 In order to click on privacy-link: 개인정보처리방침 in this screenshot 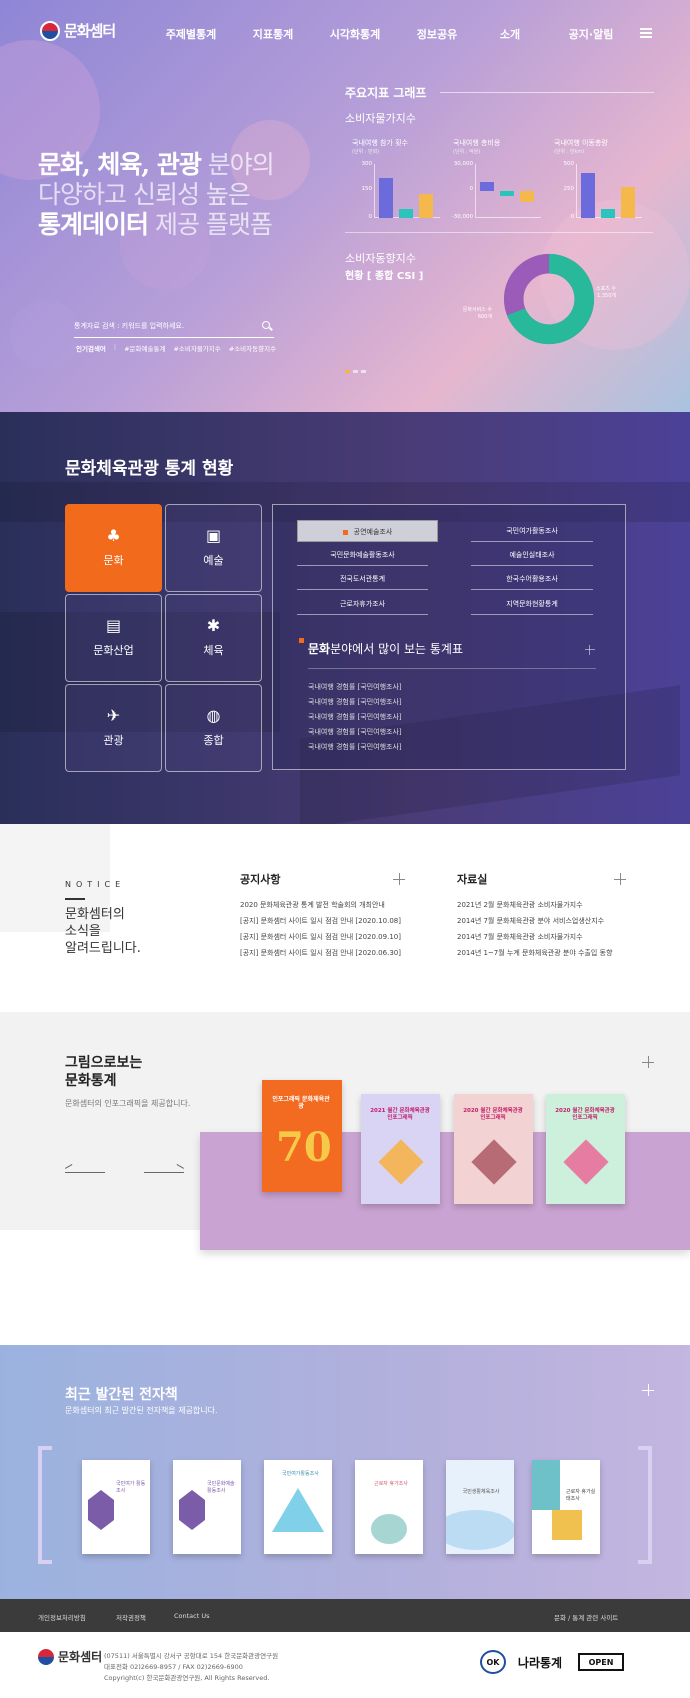, I will do `click(62, 1617)`.